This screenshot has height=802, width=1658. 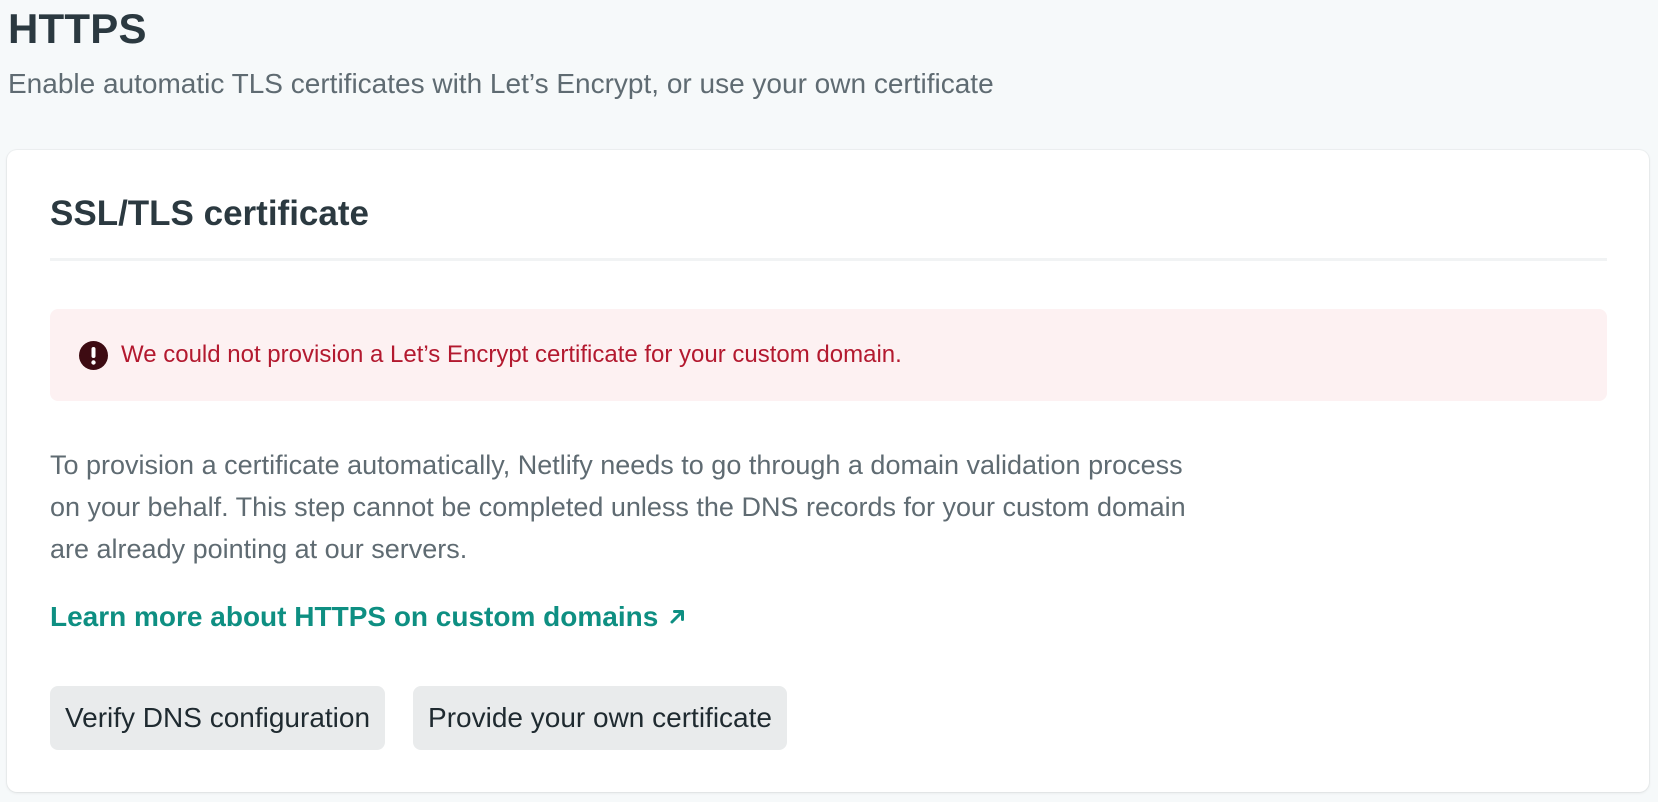 I want to click on learn-more-link-label: Learn more about HTTPS on custom domains, so click(x=354, y=616).